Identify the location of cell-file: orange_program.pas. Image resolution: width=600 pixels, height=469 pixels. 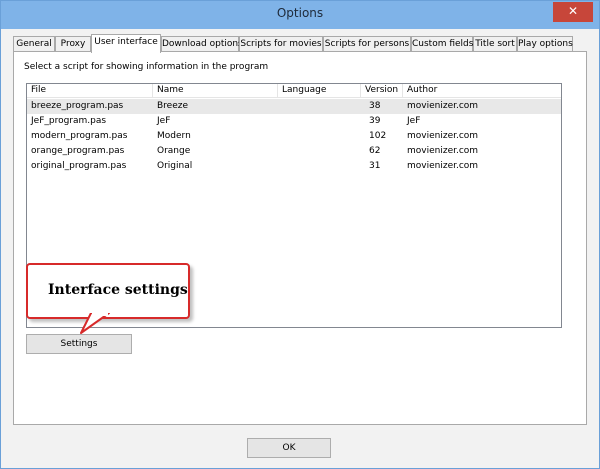
(78, 151).